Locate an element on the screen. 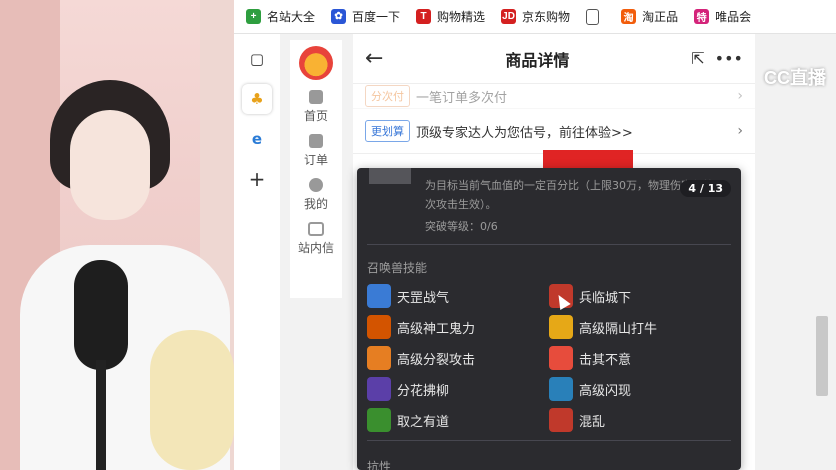  skill-item: 分花拂柳 is located at coordinates (458, 389).